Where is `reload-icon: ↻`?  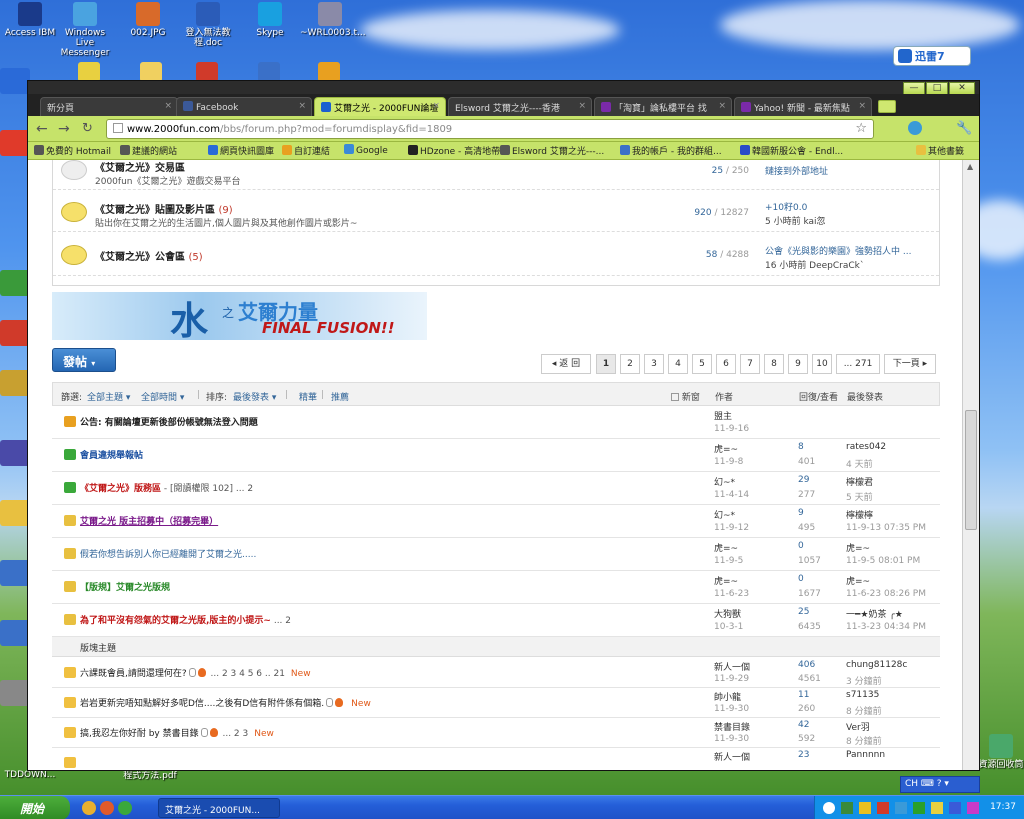
reload-icon: ↻ is located at coordinates (87, 128).